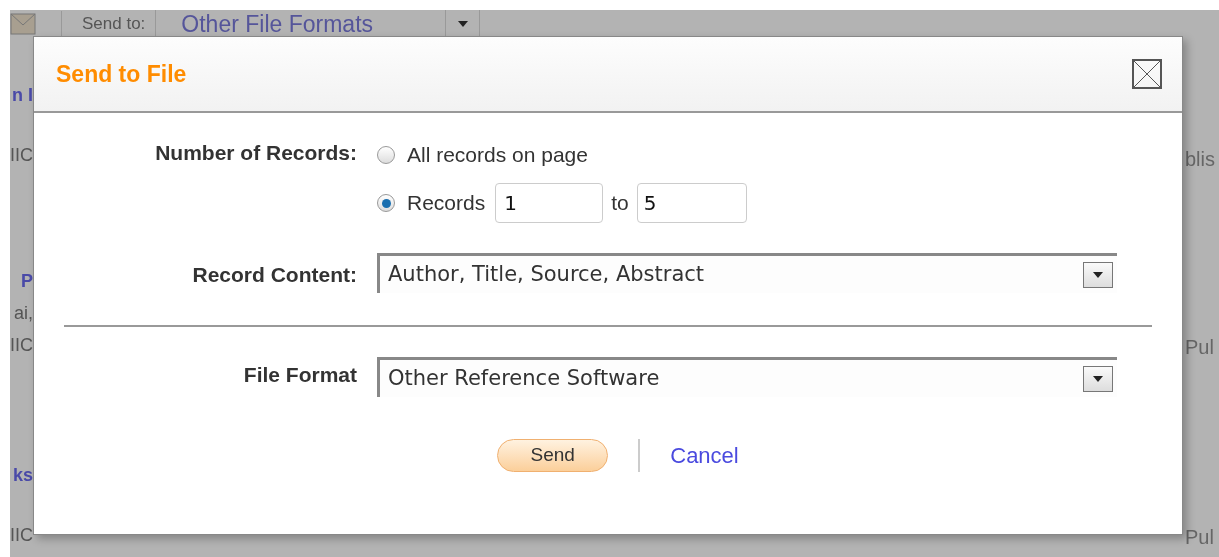 This screenshot has height=557, width=1219. I want to click on envelope-icon, so click(23, 24).